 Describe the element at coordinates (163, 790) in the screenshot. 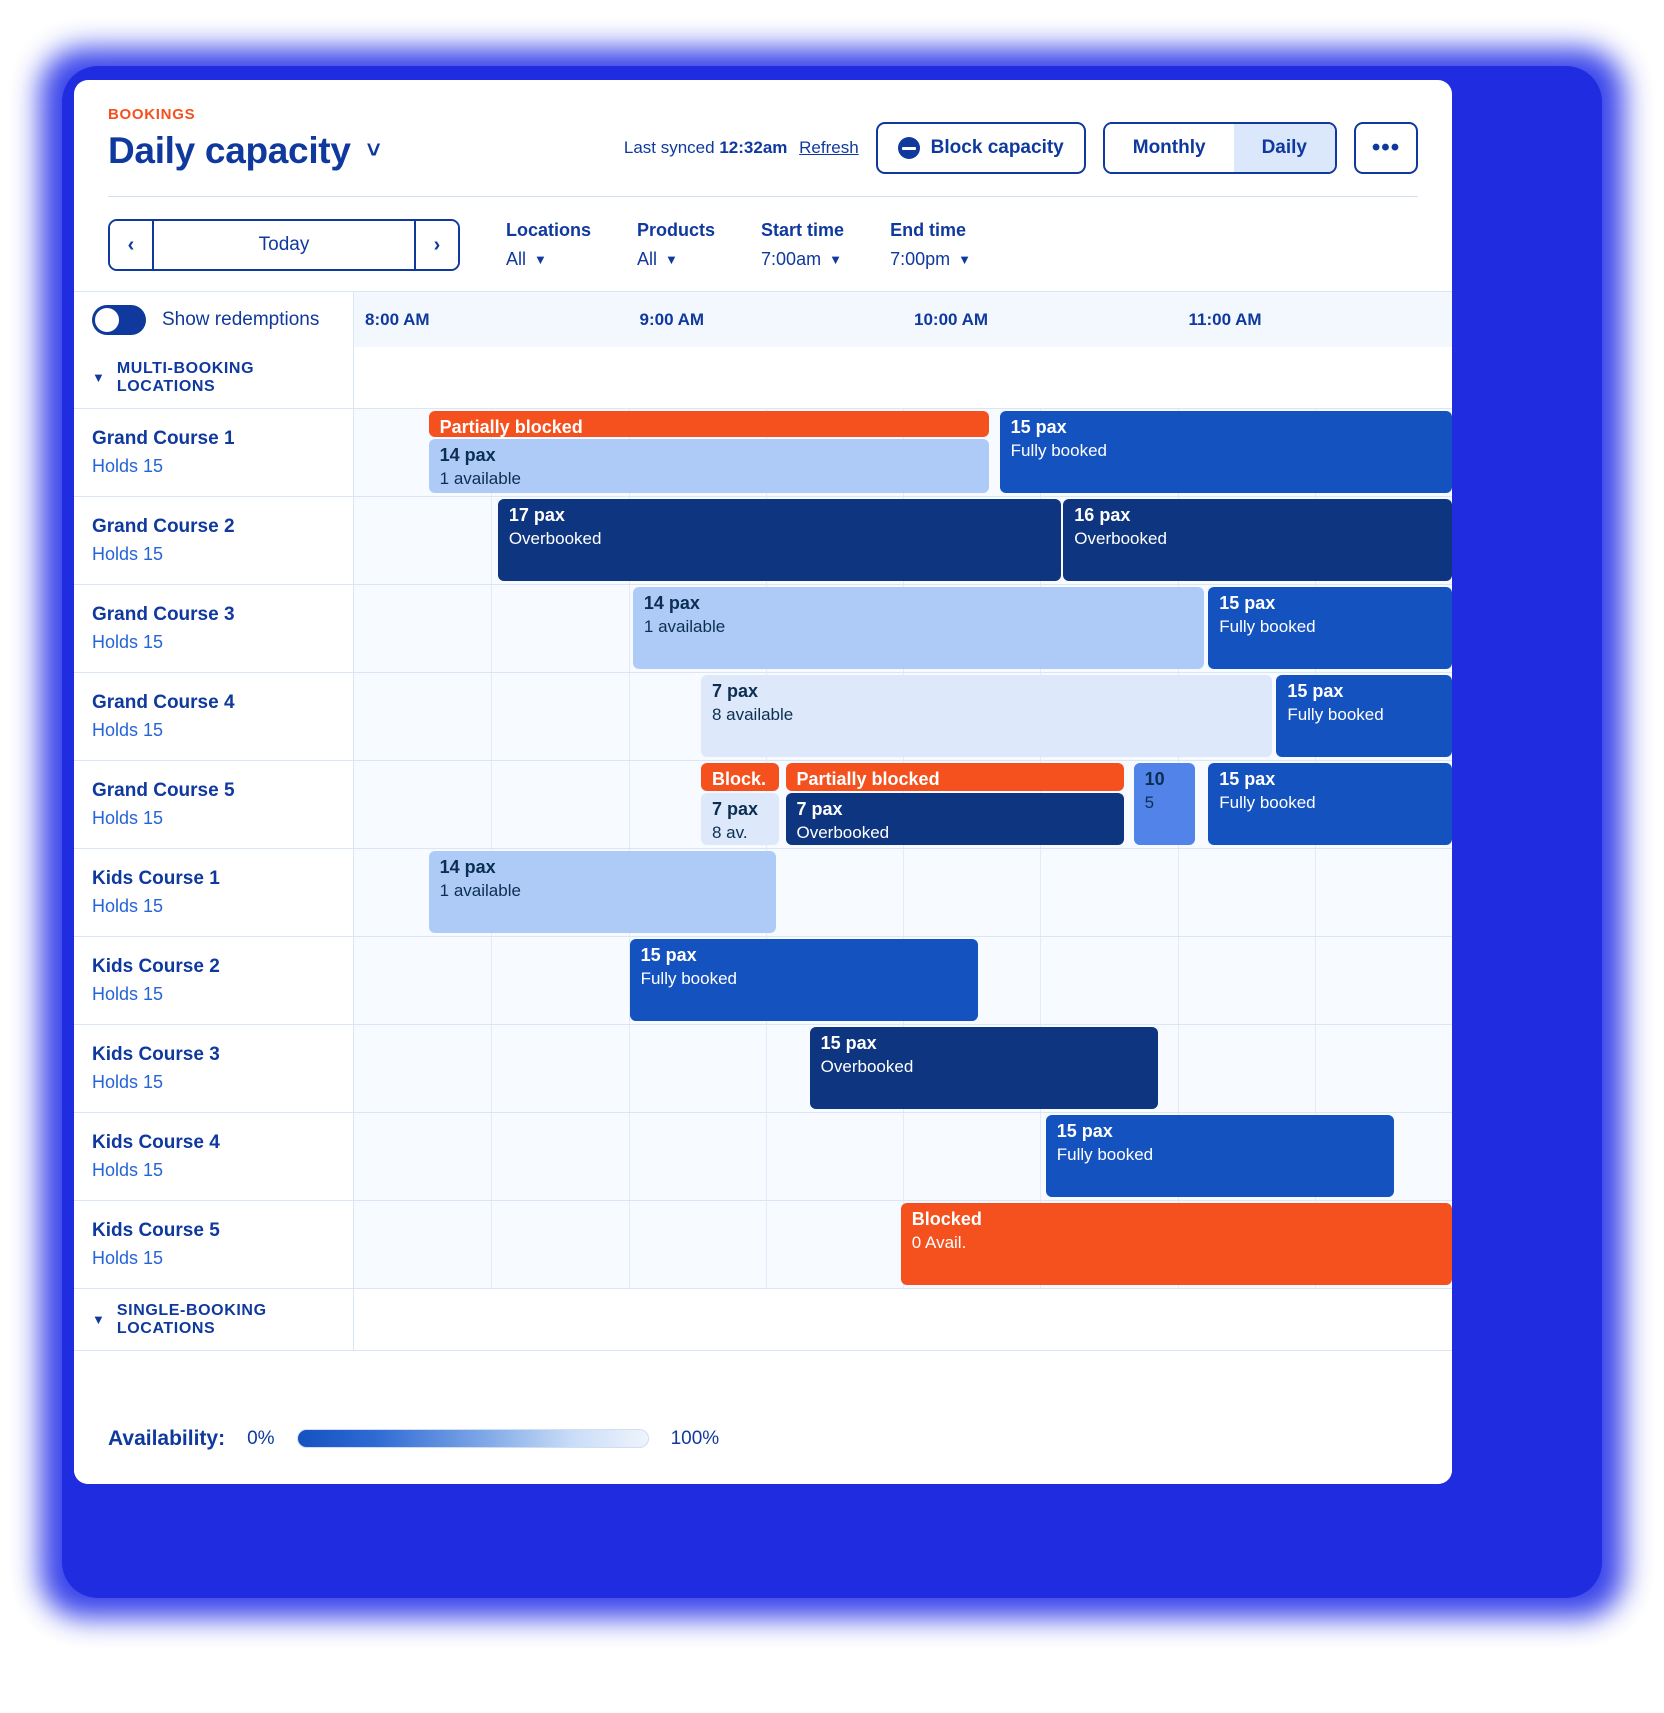

I see `location-name: Grand Course 5` at that location.